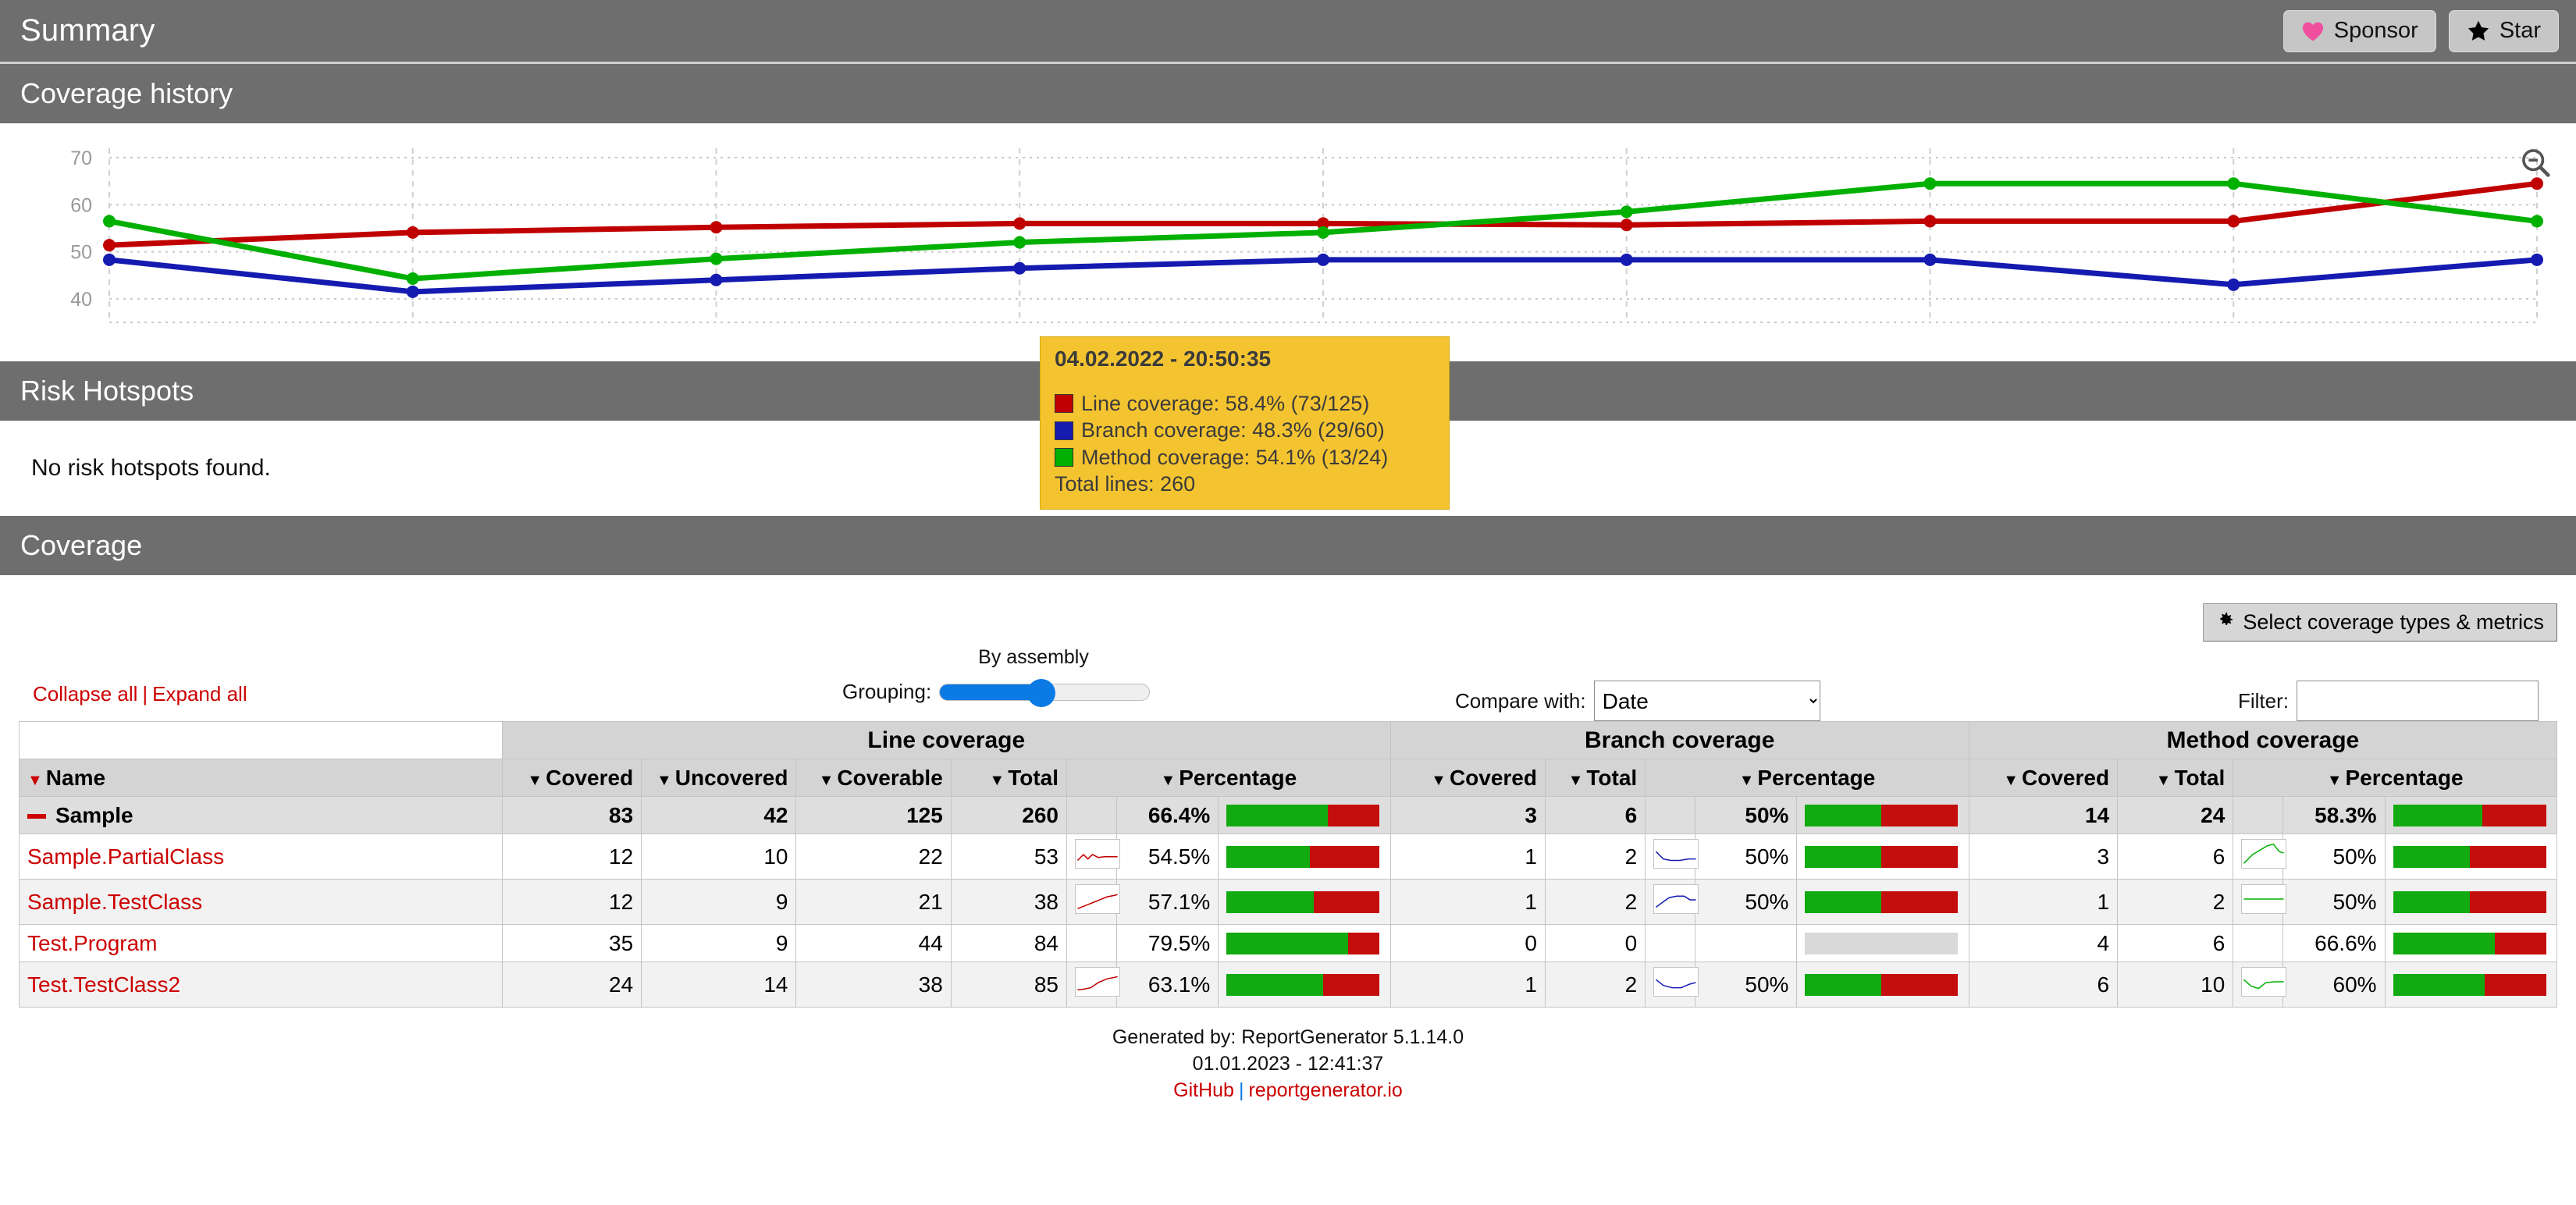 The height and width of the screenshot is (1205, 2576). I want to click on table-row: Sample.TestClass 12 9 21 38 57.1% 1 2 50% 1 2 50%, so click(1288, 902).